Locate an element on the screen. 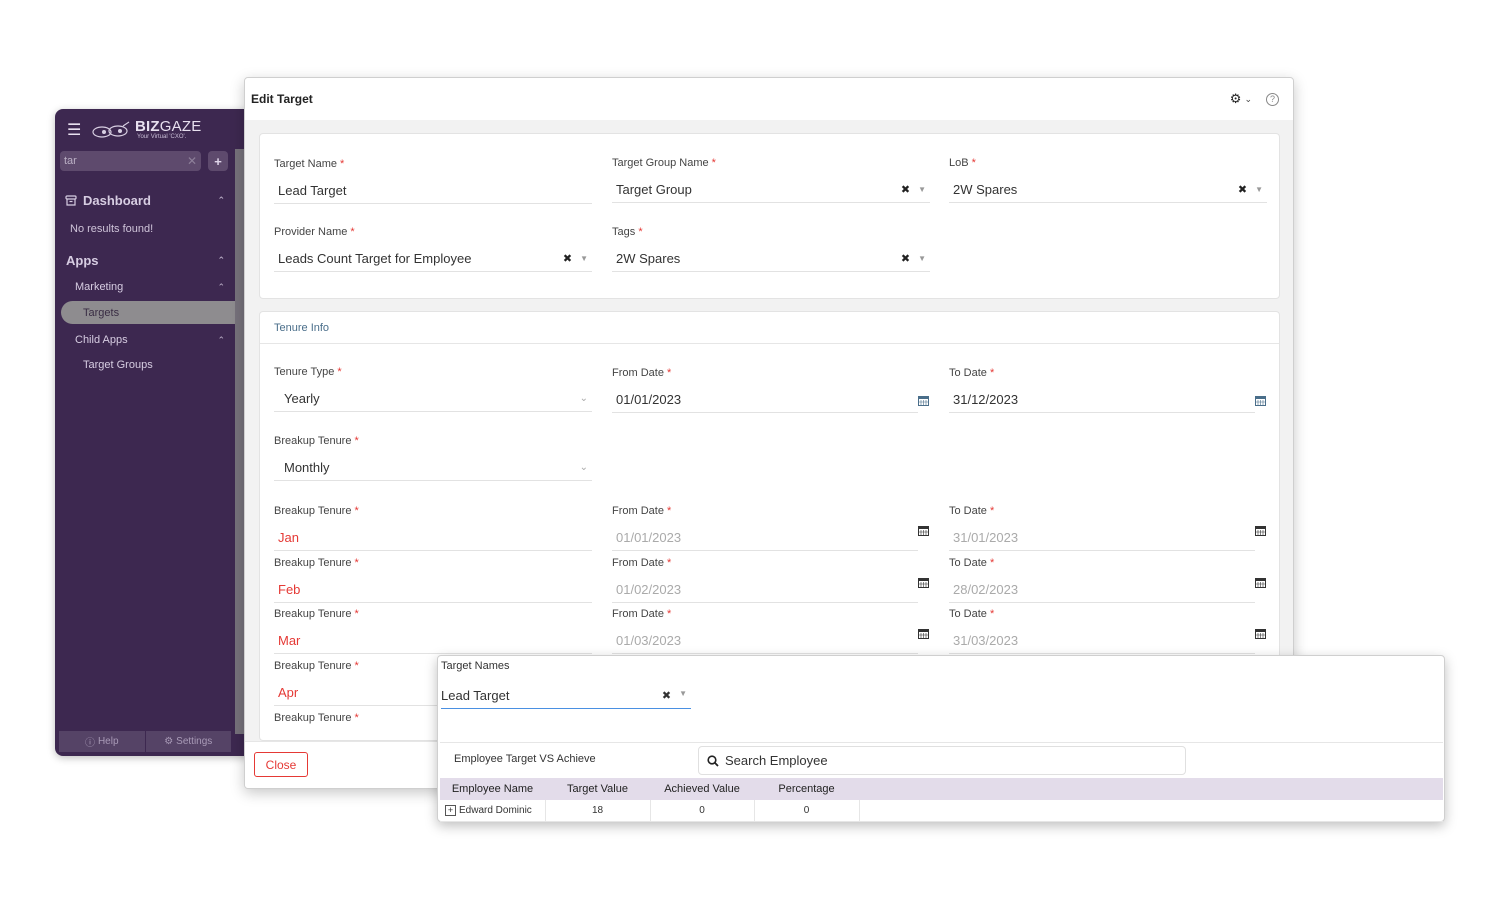 The image size is (1500, 900). achieved-value-cell: 0 is located at coordinates (702, 811).